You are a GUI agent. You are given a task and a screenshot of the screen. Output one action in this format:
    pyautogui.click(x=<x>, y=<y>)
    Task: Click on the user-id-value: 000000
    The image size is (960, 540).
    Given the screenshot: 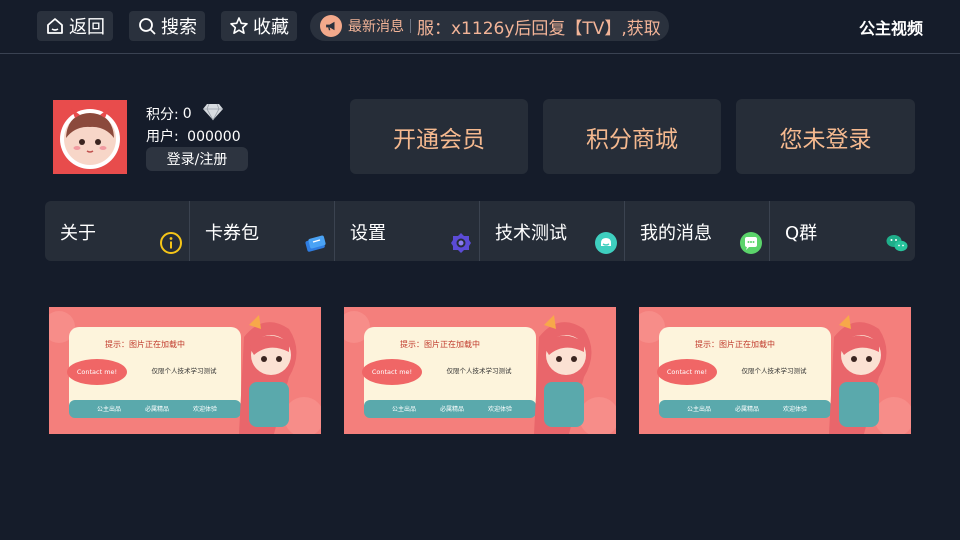 What is the action you would take?
    pyautogui.click(x=214, y=137)
    